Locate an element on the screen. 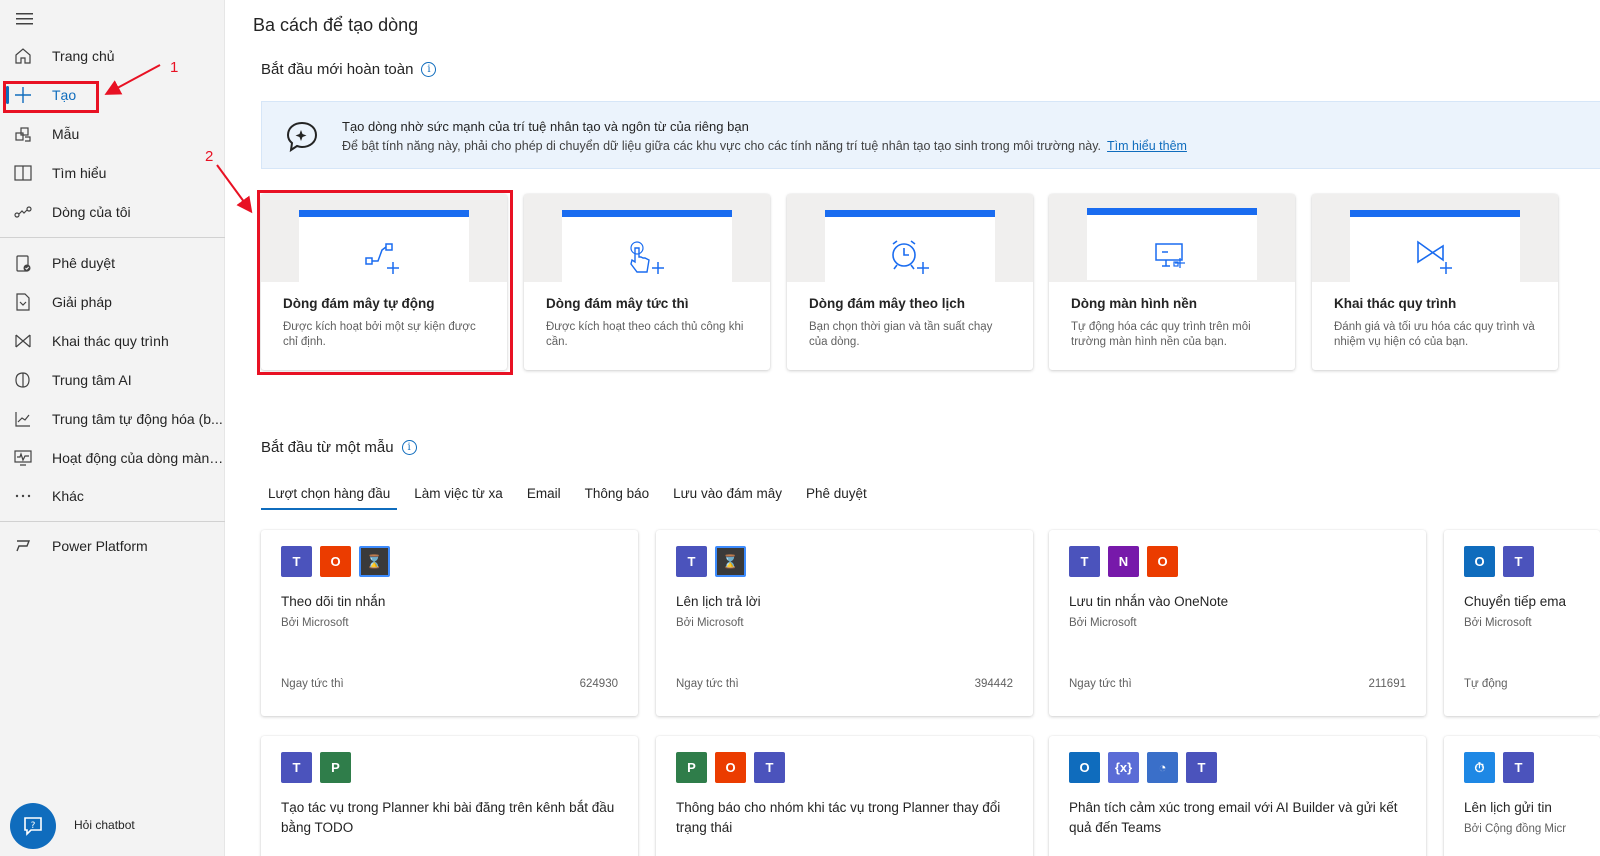  nav-item-approvals: Phê duyệt is located at coordinates (112, 263).